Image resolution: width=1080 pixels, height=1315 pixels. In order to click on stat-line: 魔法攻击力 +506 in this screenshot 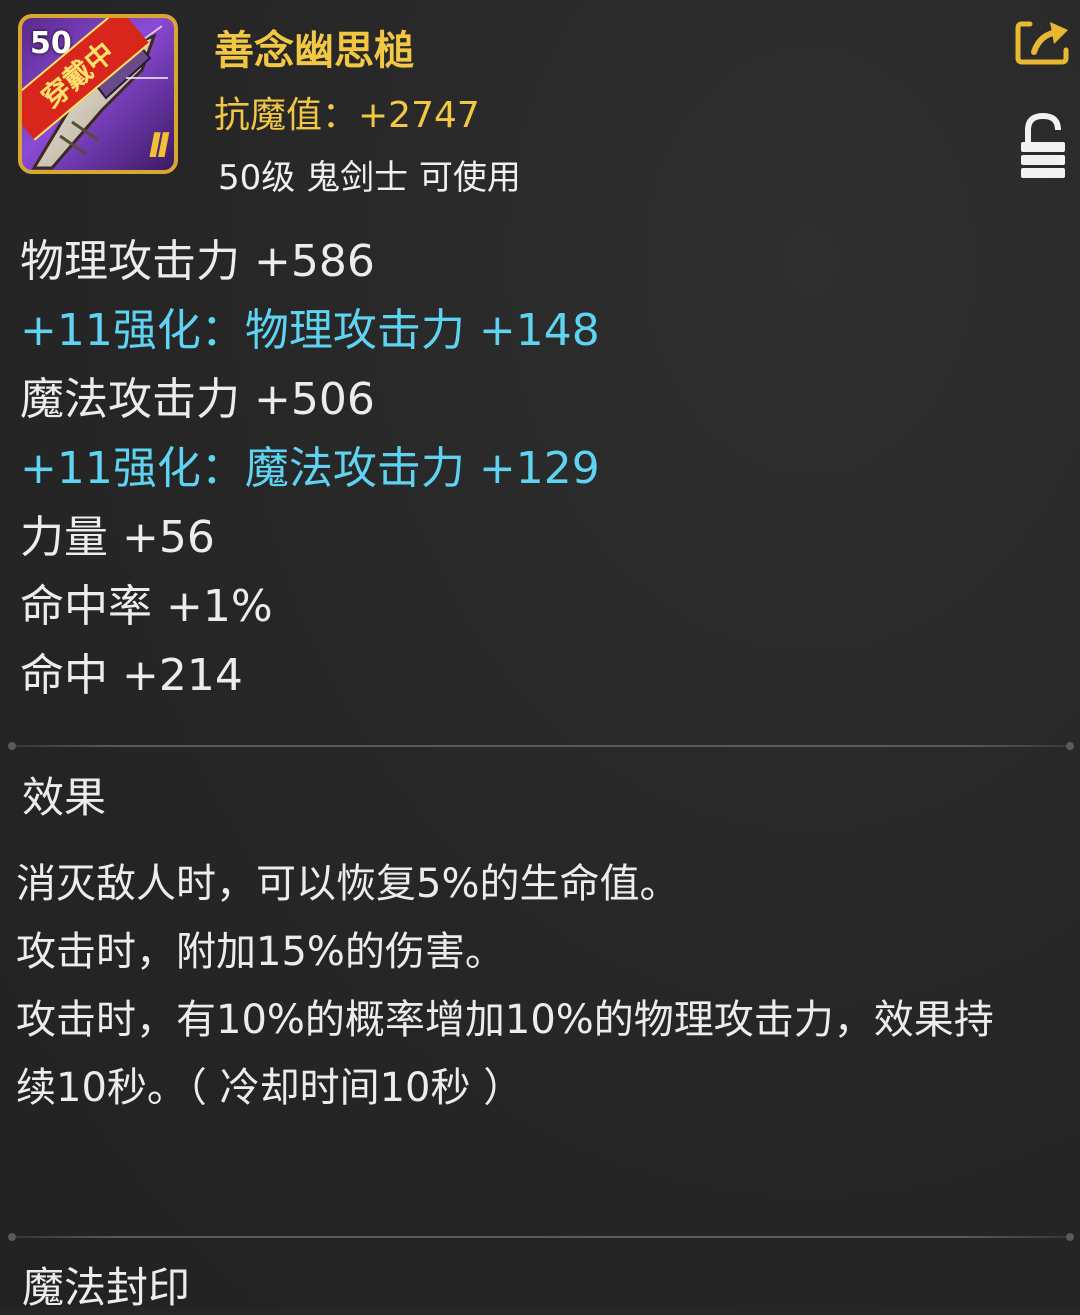, I will do `click(197, 399)`.